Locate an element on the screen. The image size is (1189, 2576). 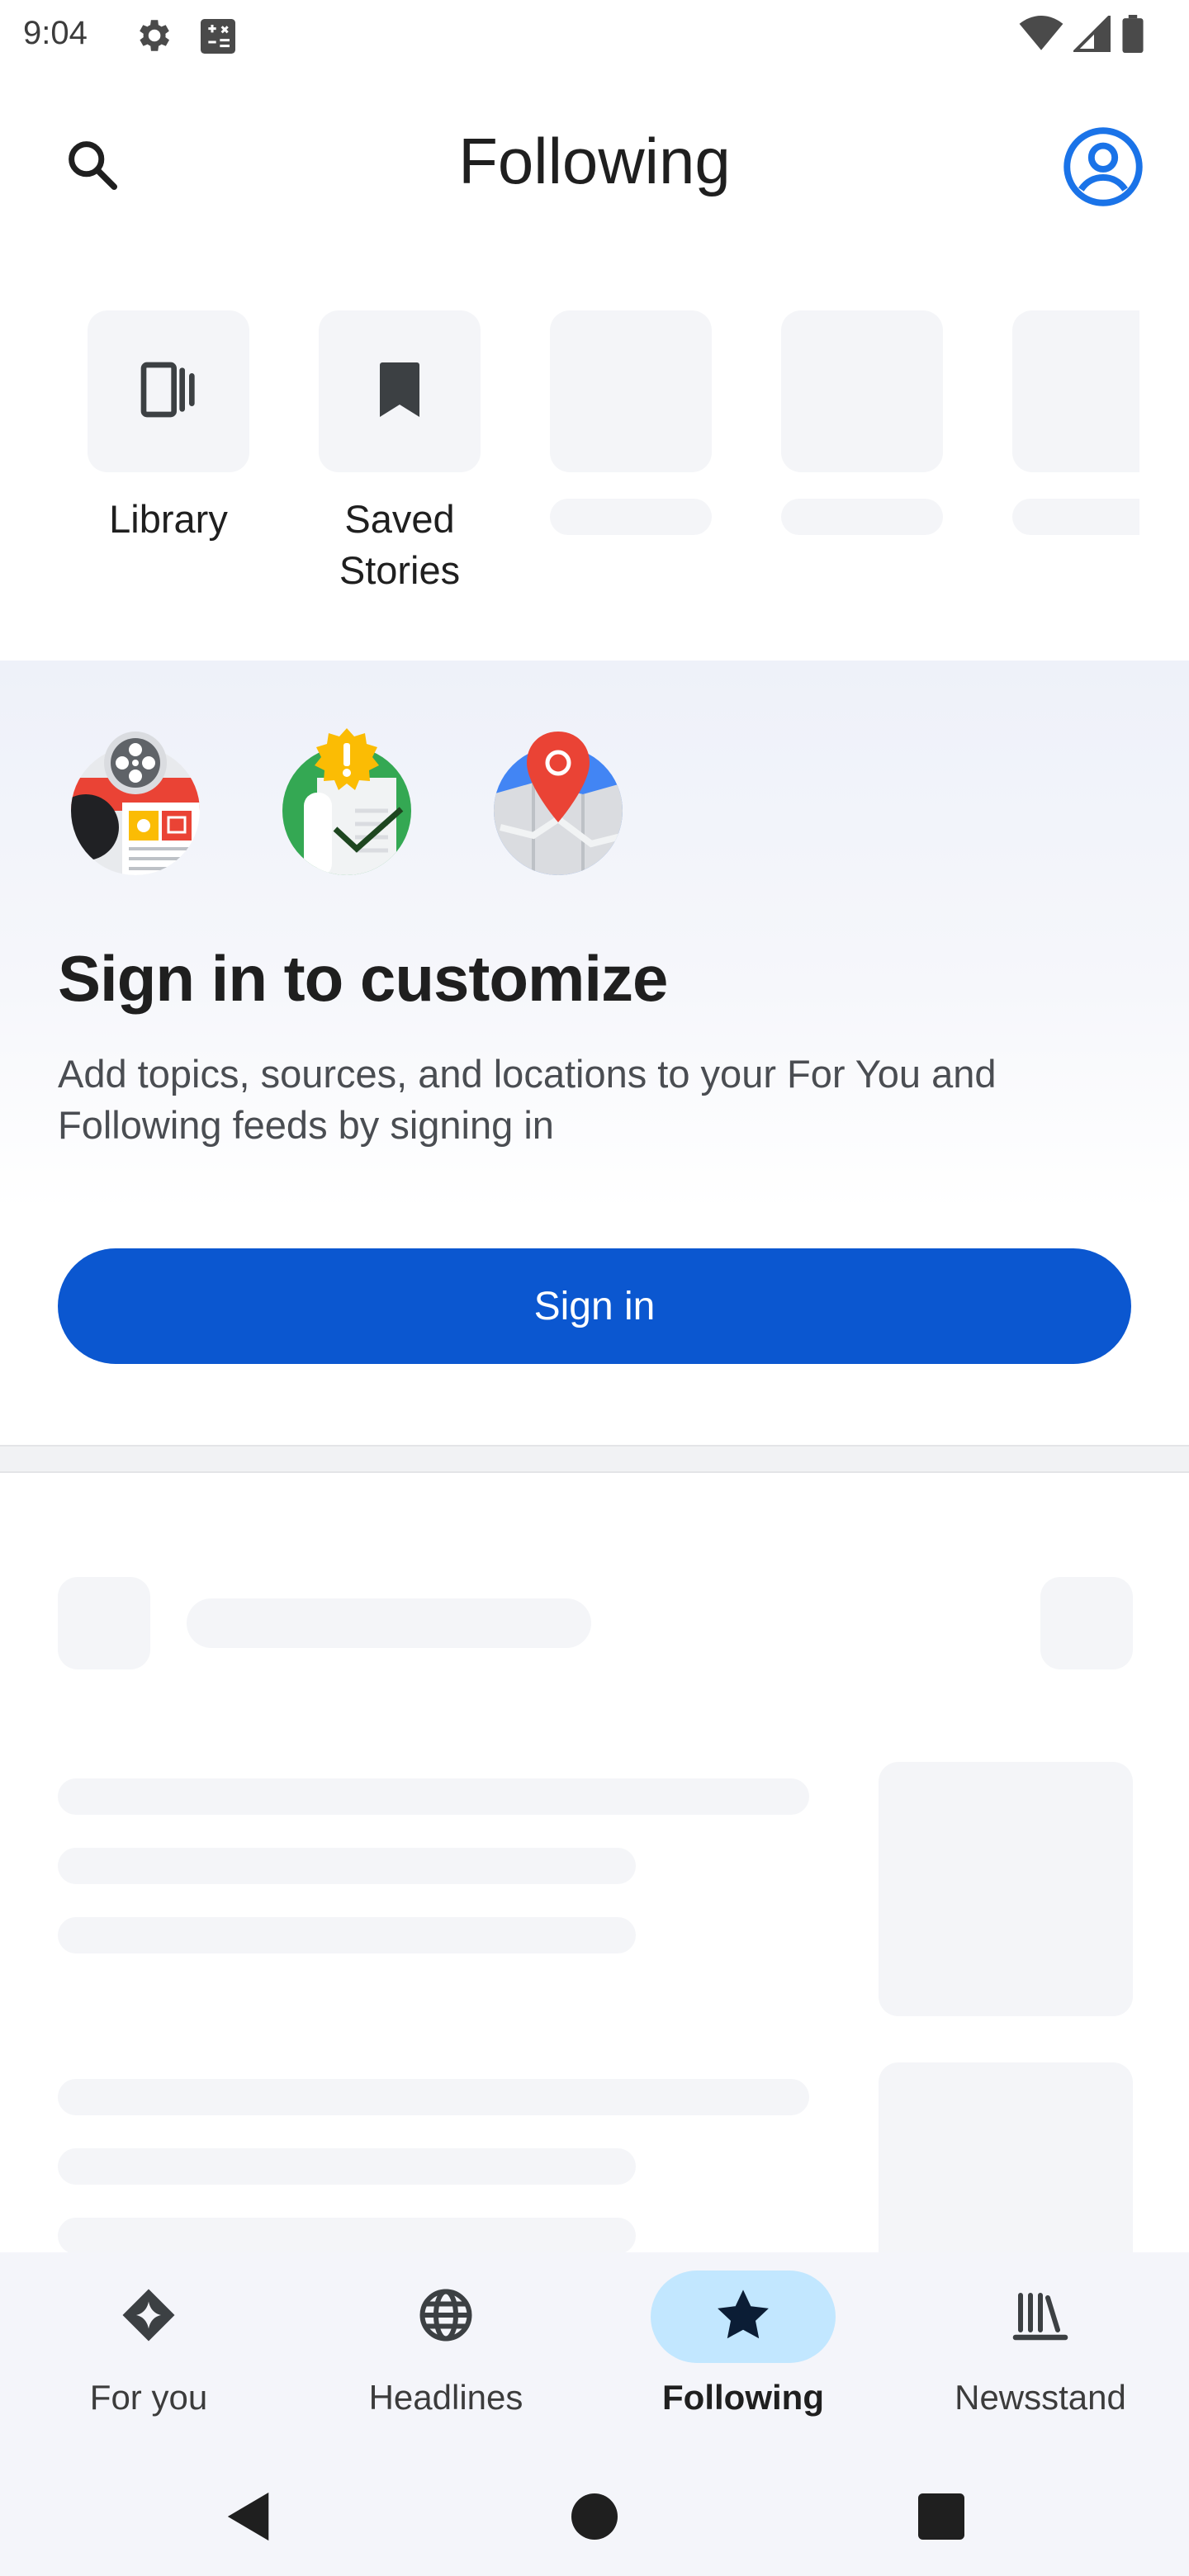
nav-newsstand: Newsstand is located at coordinates (1040, 2344).